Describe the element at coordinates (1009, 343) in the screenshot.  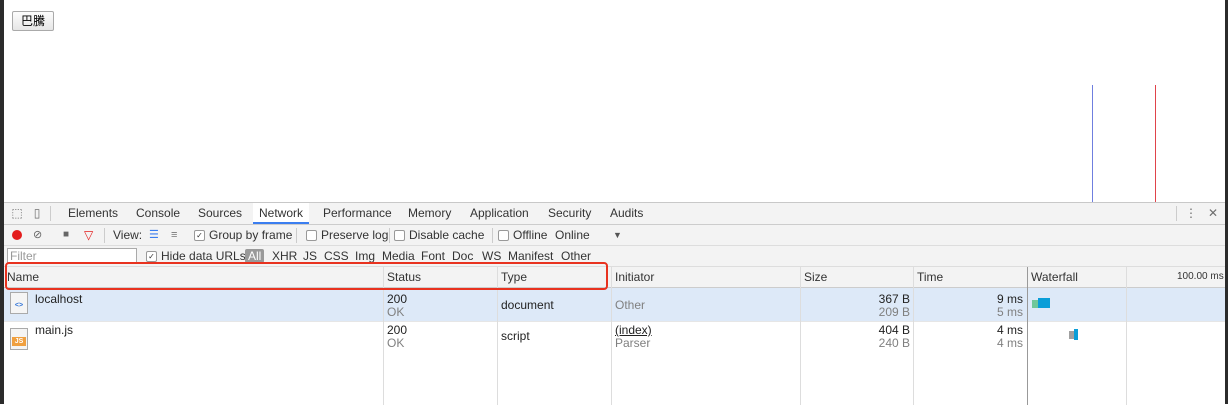
I see `request-latency: 4 ms` at that location.